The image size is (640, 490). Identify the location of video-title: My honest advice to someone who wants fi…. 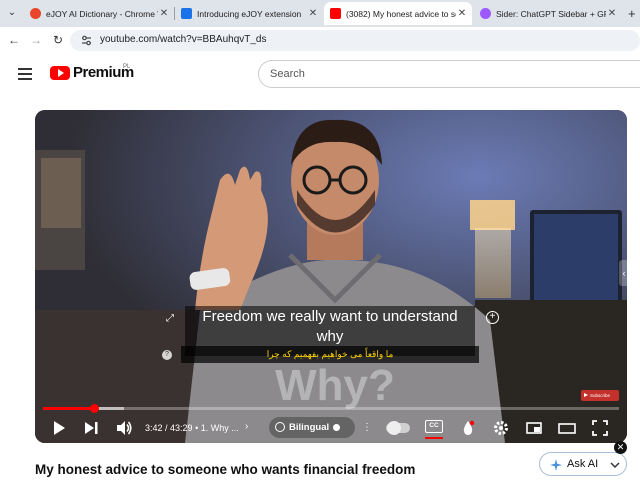
(225, 469).